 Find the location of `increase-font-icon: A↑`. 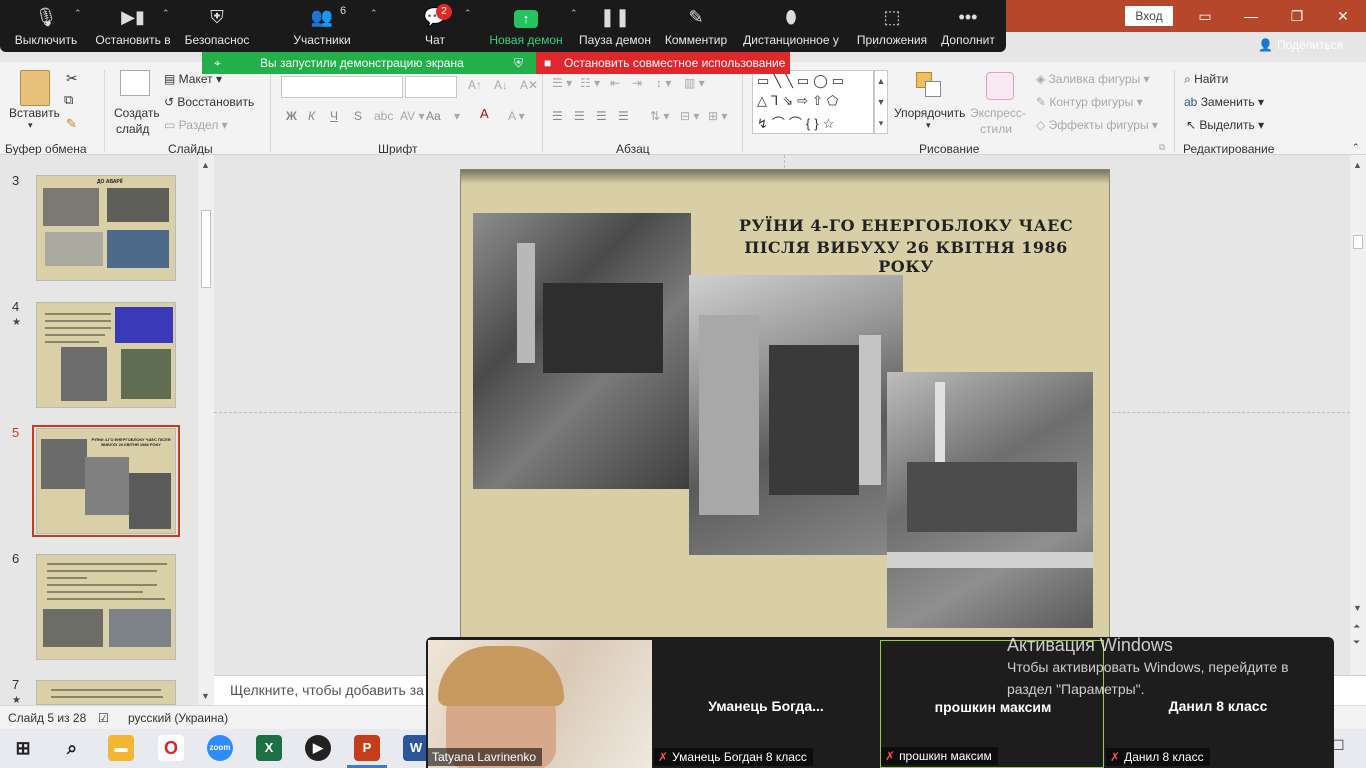

increase-font-icon: A↑ is located at coordinates (475, 85).